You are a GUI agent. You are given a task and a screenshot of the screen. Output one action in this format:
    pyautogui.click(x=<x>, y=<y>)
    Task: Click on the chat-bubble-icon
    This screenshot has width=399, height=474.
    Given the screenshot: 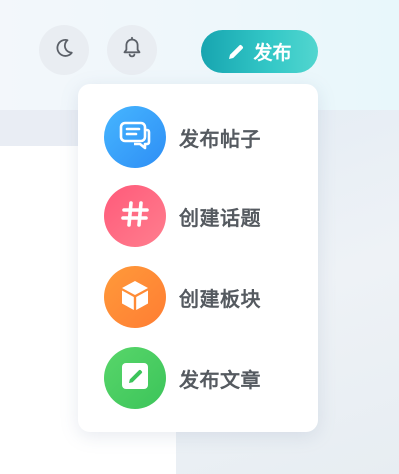 What is the action you would take?
    pyautogui.click(x=135, y=137)
    